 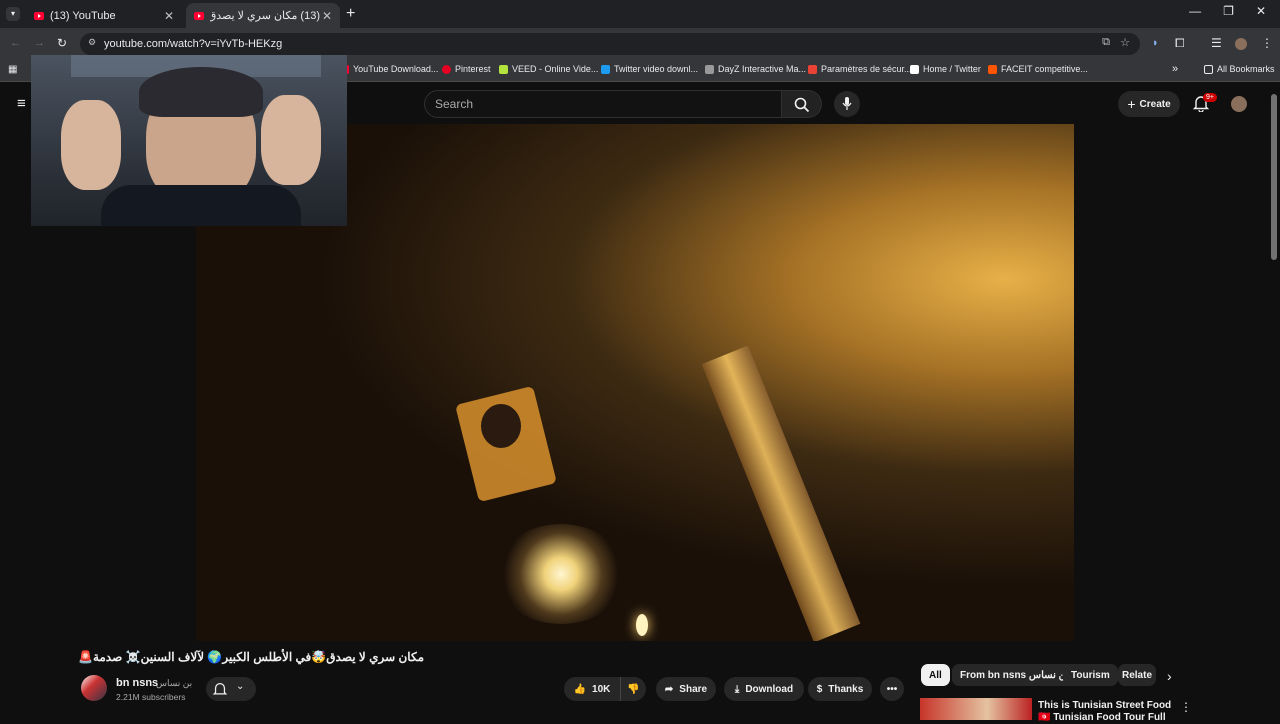 I want to click on channel-name: bn nsns, so click(x=137, y=683).